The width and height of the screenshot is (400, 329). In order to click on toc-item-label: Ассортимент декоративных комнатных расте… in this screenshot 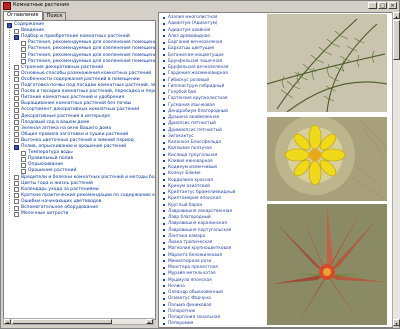, I will do `click(80, 110)`.